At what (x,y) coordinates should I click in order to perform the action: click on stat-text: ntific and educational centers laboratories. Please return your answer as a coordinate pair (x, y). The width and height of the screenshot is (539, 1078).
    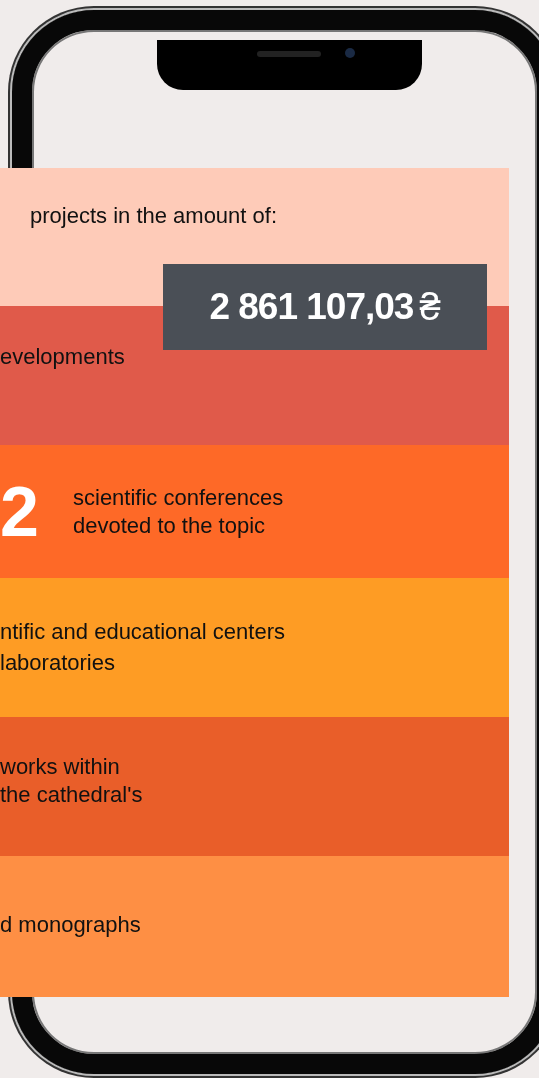
    Looking at the image, I should click on (142, 647).